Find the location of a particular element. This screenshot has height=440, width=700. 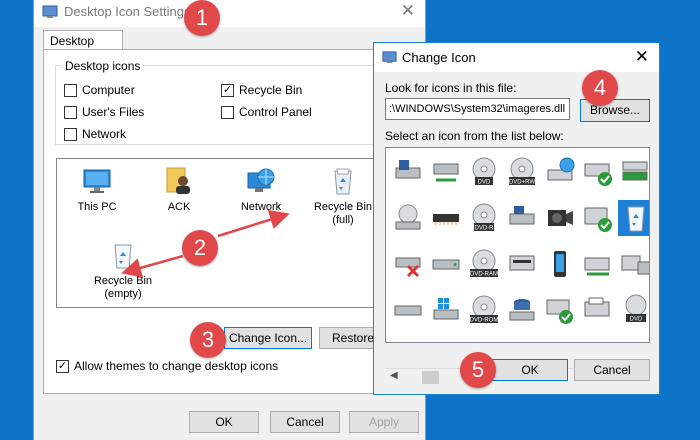

grid-icon: DVD-R is located at coordinates (484, 218).